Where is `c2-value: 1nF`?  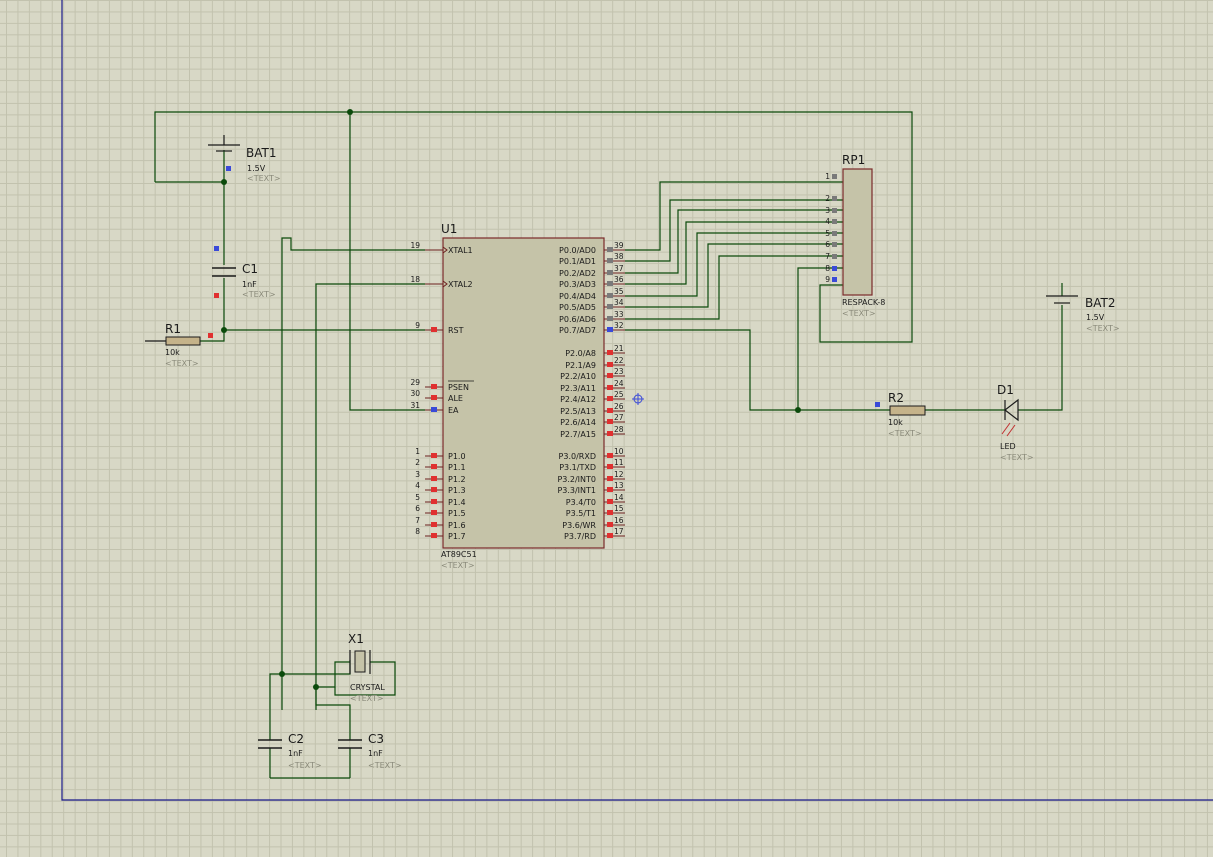 c2-value: 1nF is located at coordinates (295, 753).